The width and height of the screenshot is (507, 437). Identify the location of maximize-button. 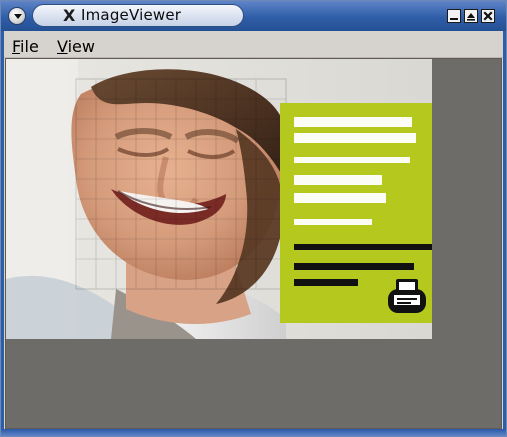
(471, 16).